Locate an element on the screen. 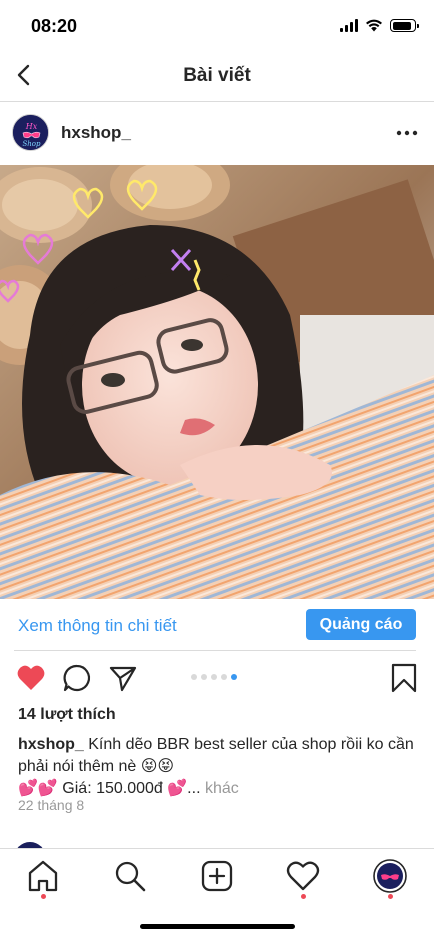 This screenshot has height=941, width=434. share-send-icon is located at coordinates (123, 678).